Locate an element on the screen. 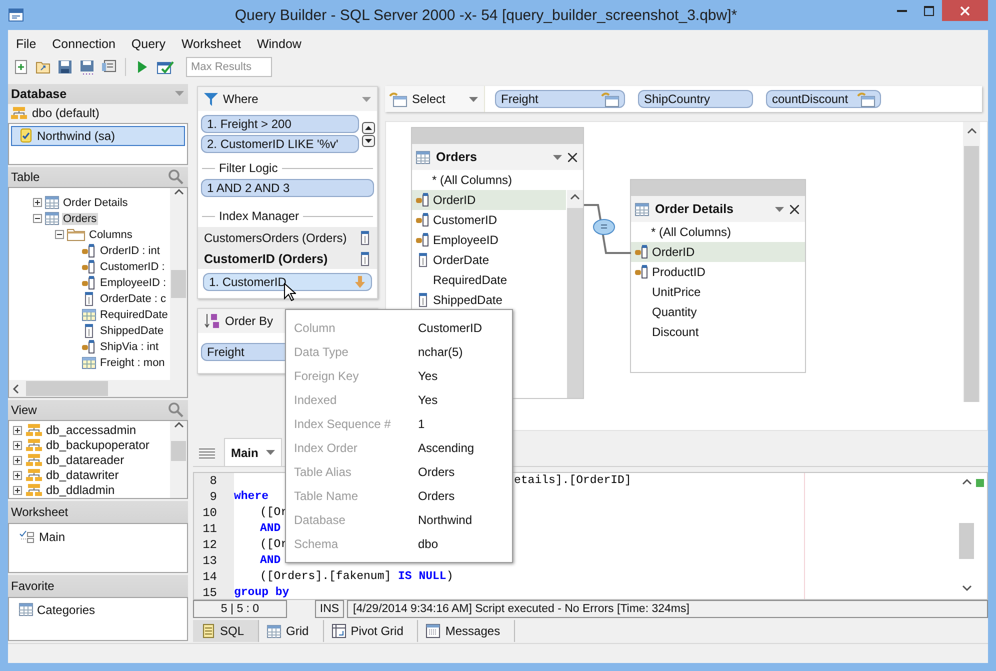  property-label: Index Sequence # is located at coordinates (343, 424).